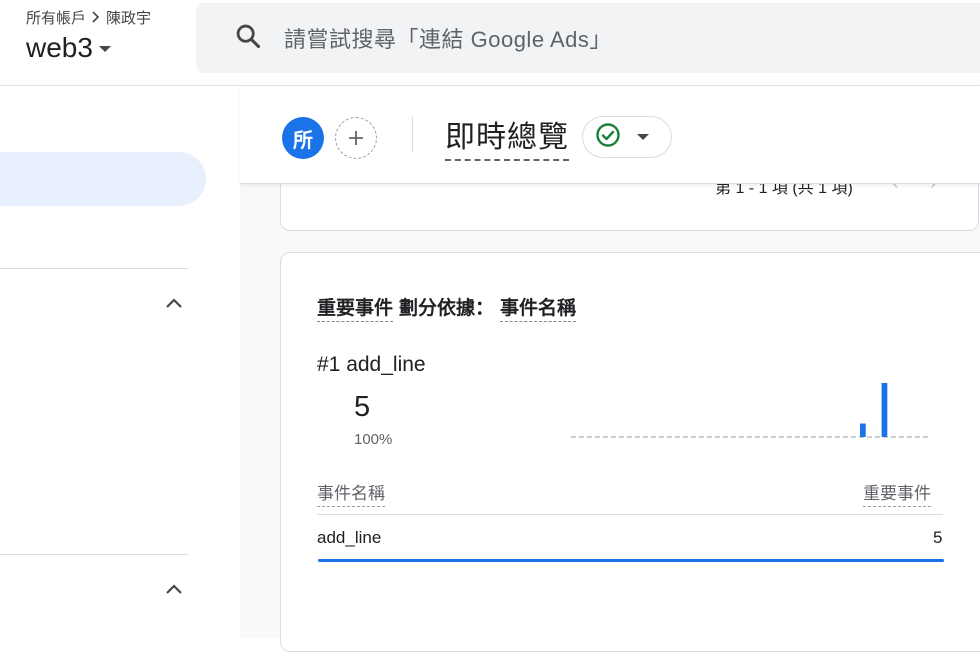 The width and height of the screenshot is (980, 652). I want to click on comparison-avatar: 所, so click(303, 138).